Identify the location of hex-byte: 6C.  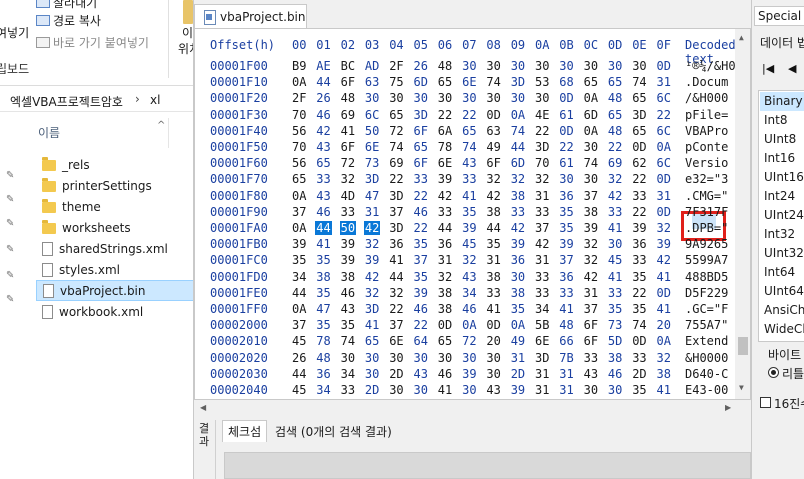
(372, 115).